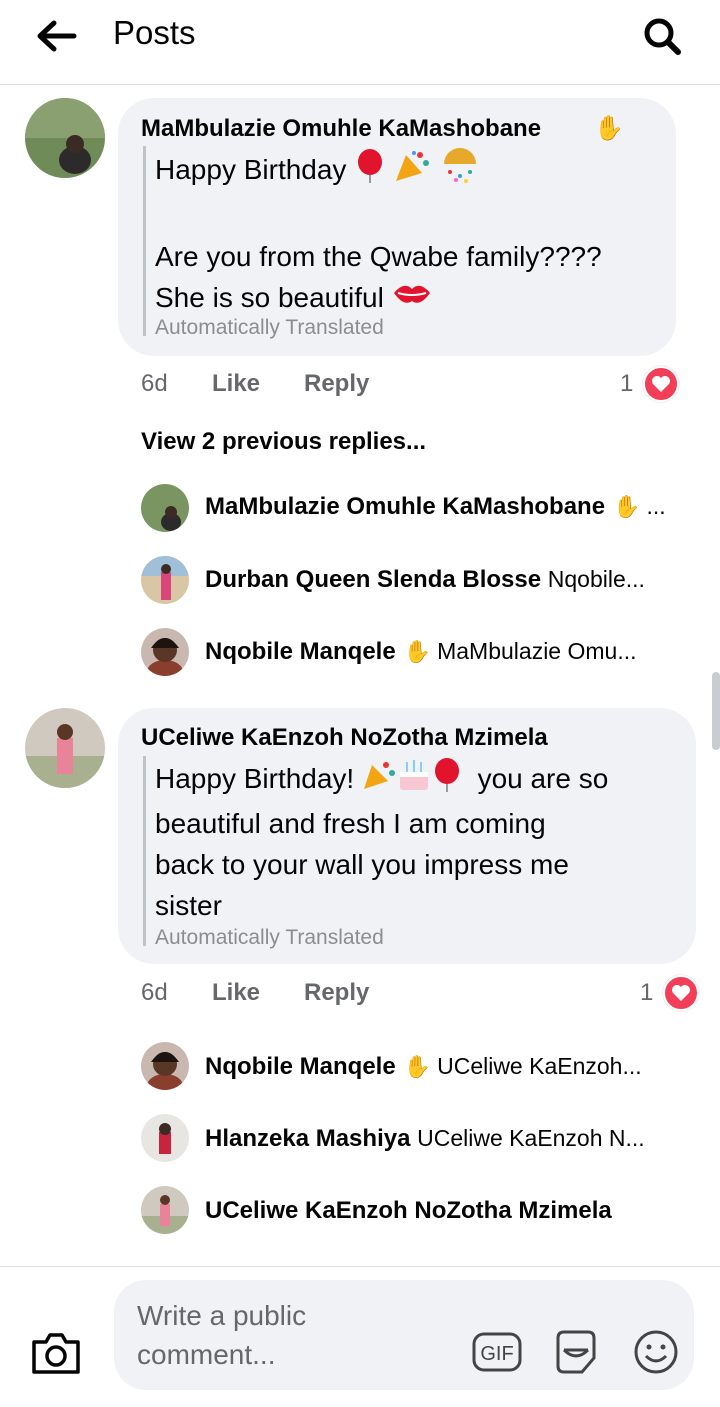 Image resolution: width=720 pixels, height=1407 pixels. What do you see at coordinates (663, 36) in the screenshot?
I see `search-icon` at bounding box center [663, 36].